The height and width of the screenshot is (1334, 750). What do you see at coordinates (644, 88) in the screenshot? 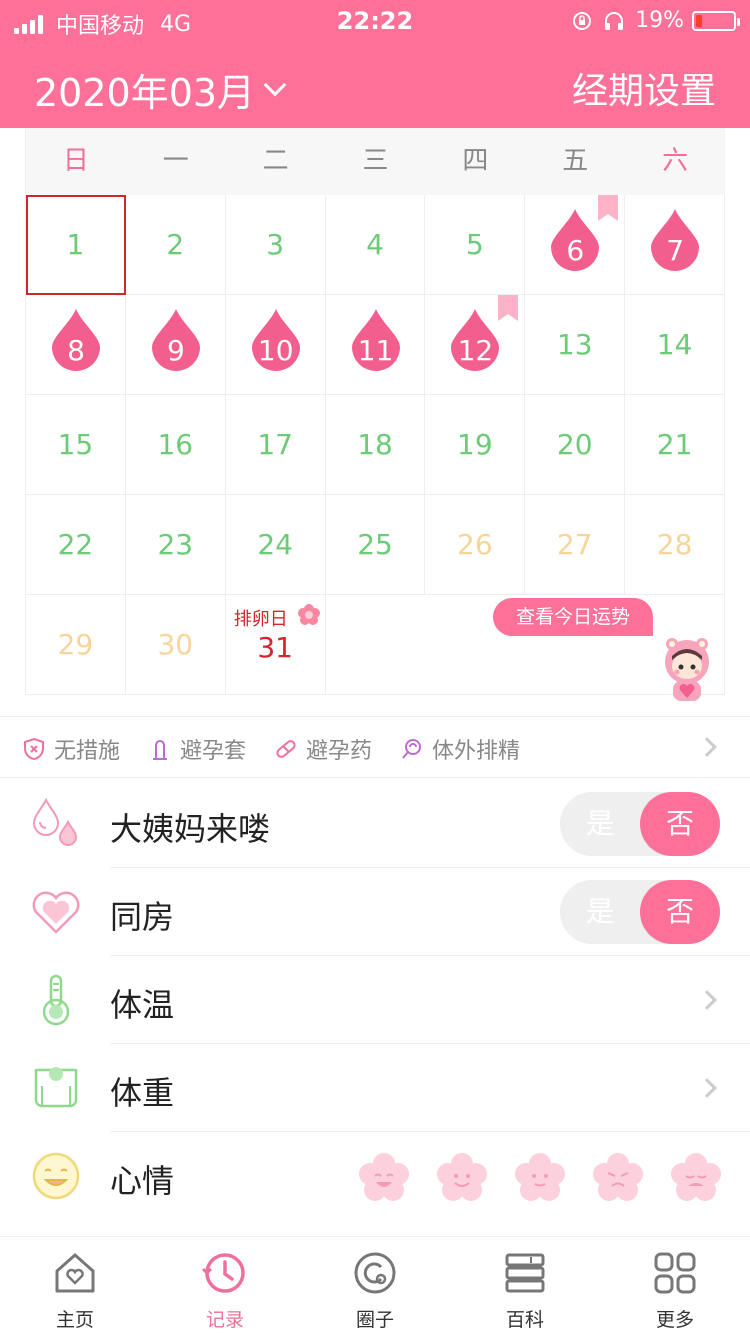
I see `period-settings-button: 经期设置` at bounding box center [644, 88].